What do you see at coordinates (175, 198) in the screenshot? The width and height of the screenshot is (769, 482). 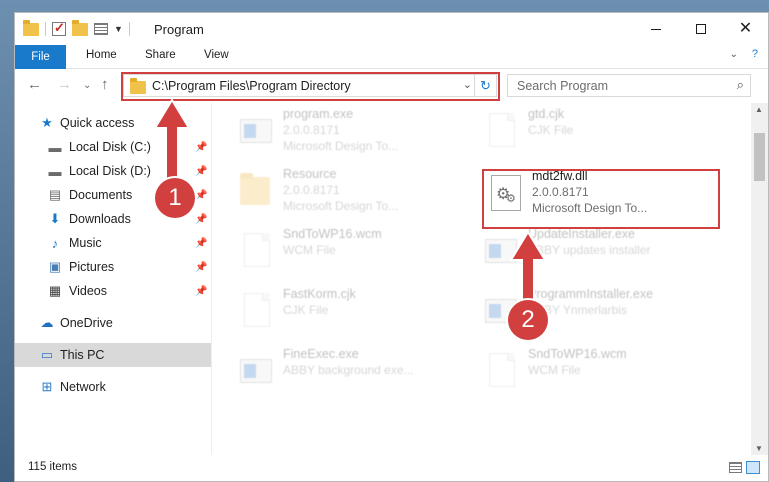 I see `step-badge-1: 1` at bounding box center [175, 198].